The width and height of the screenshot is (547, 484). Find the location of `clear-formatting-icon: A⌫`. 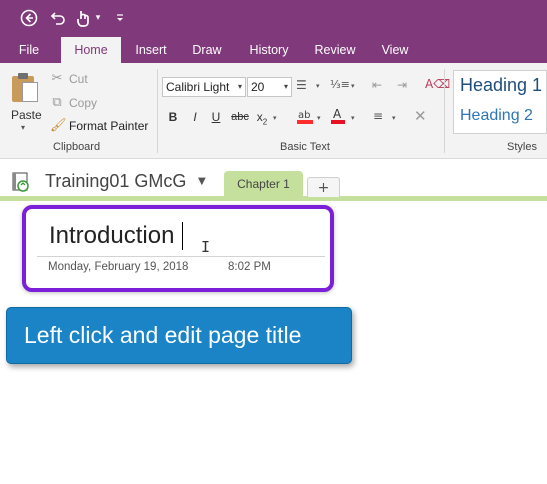

clear-formatting-icon: A⌫ is located at coordinates (437, 84).